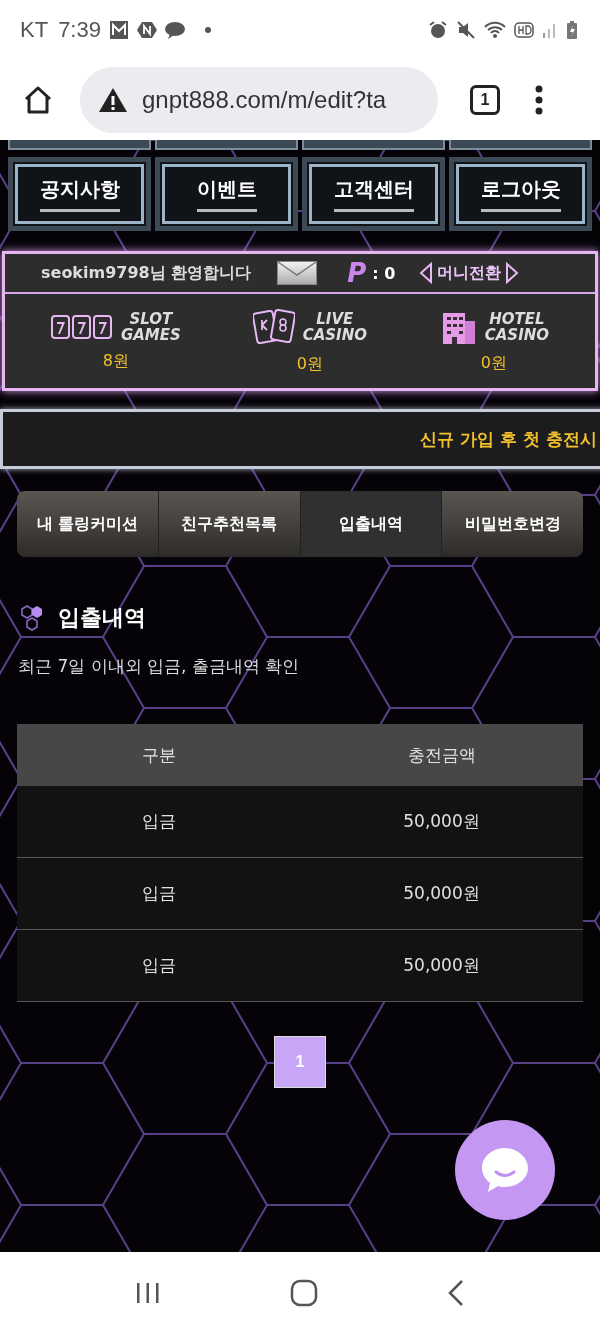  Describe the element at coordinates (505, 1170) in the screenshot. I see `chat-bubble-icon` at that location.